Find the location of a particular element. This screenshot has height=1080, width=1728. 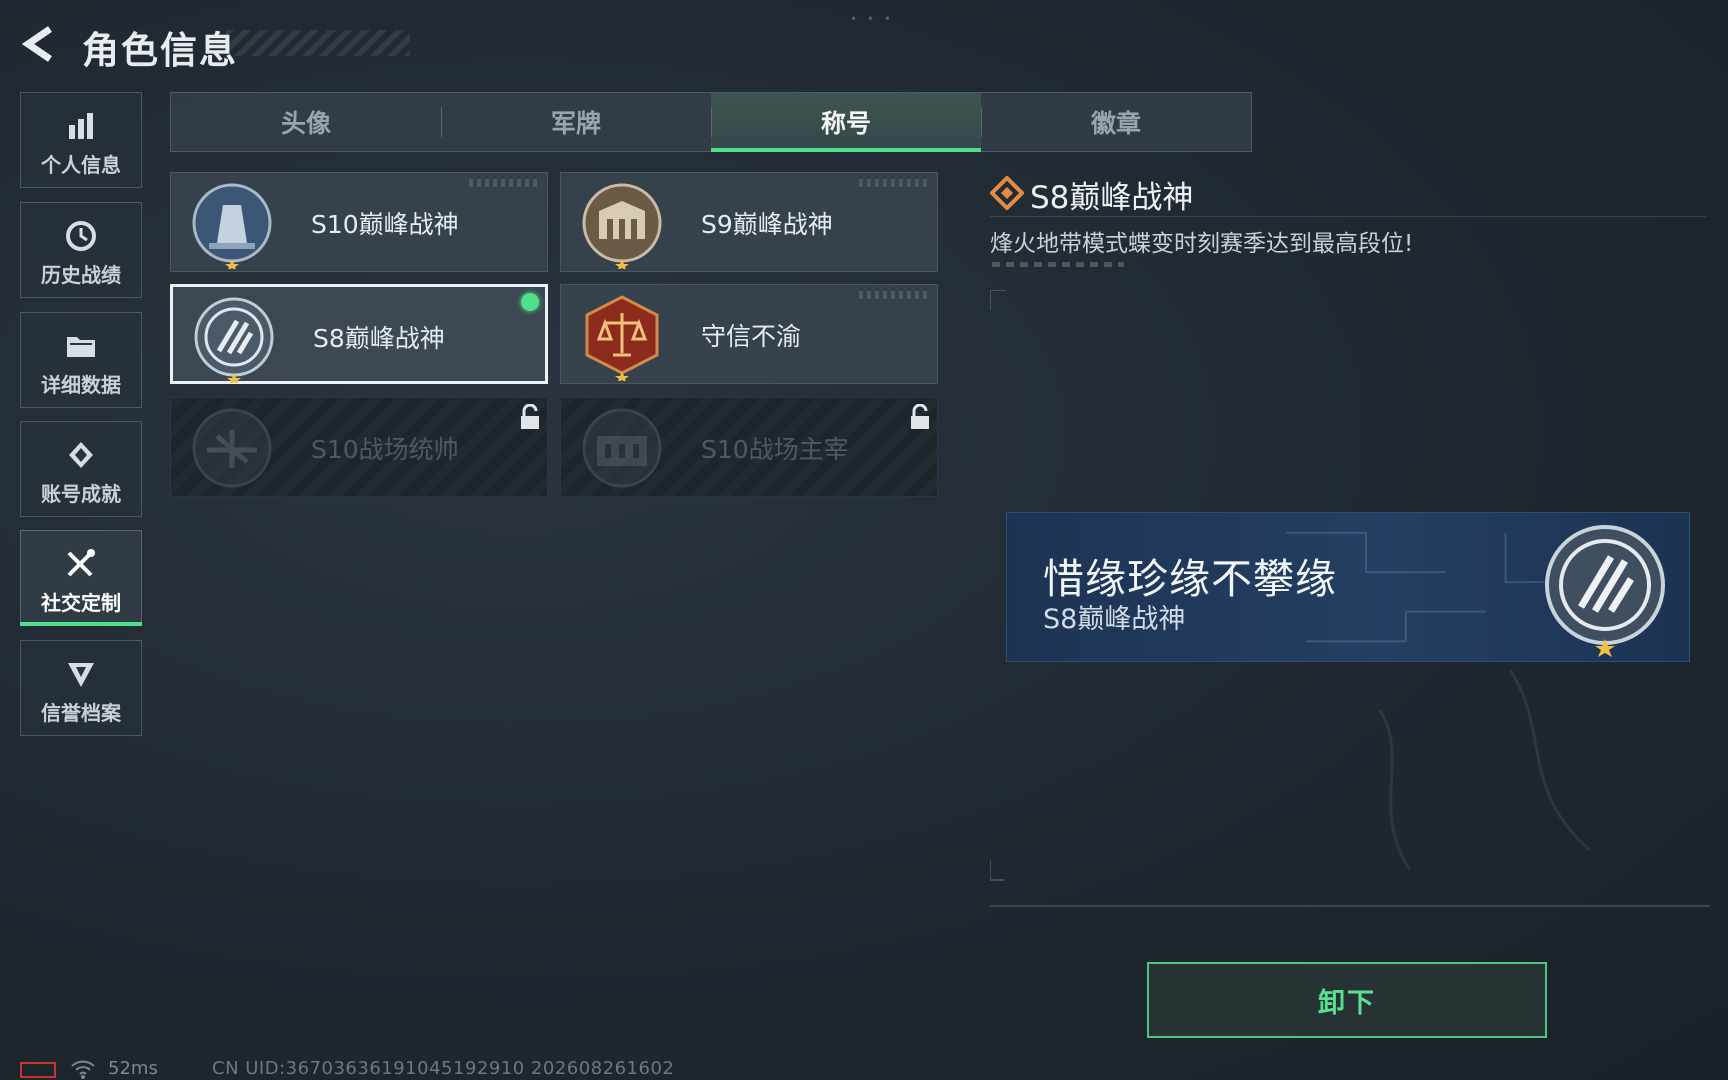

detail-decoration is located at coordinates (1058, 264).